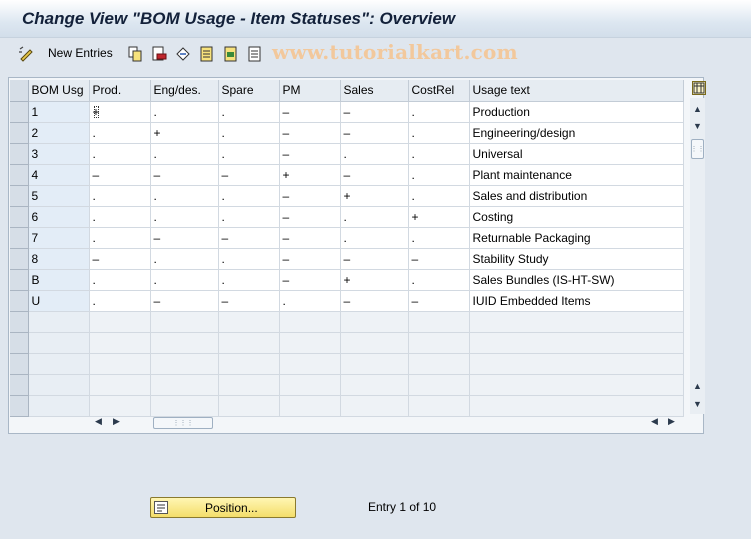 The width and height of the screenshot is (751, 539). Describe the element at coordinates (654, 421) in the screenshot. I see `scroll-left-end-icon: ◀` at that location.